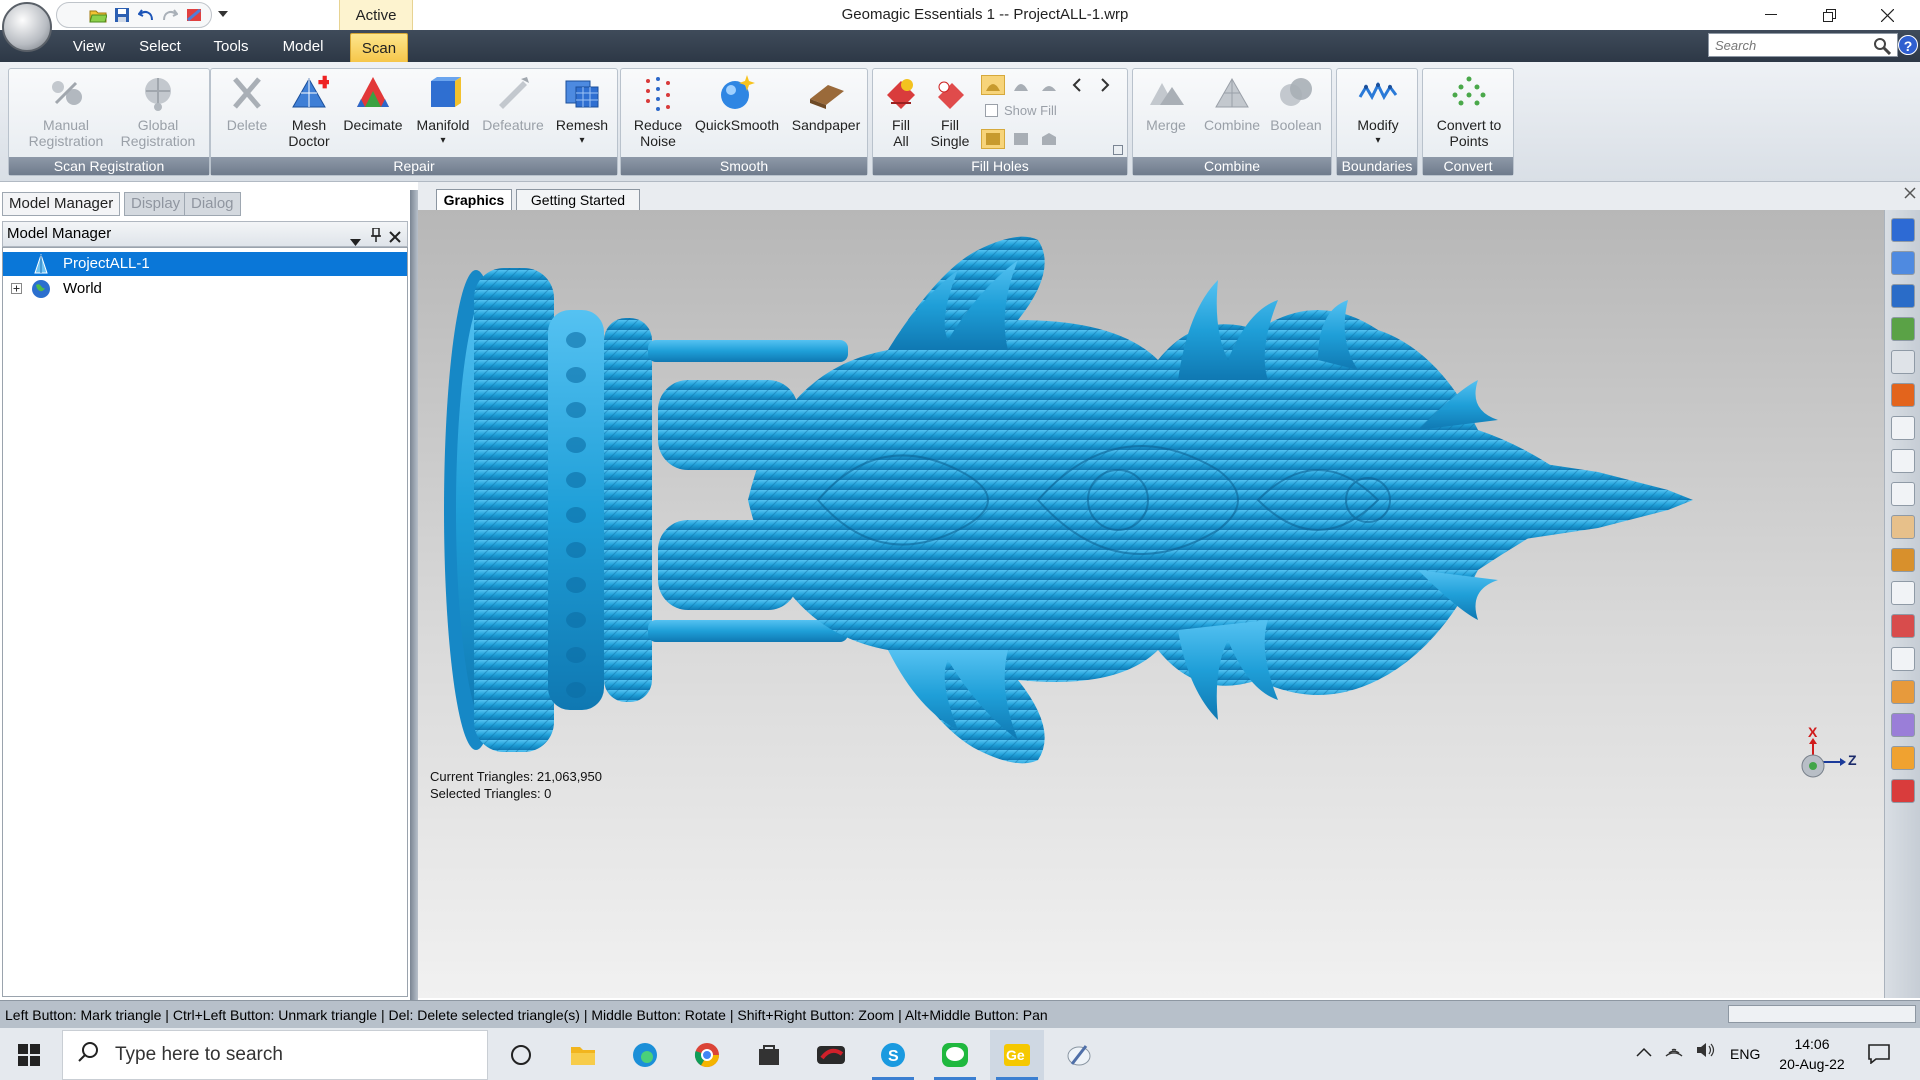 The height and width of the screenshot is (1080, 1920). I want to click on customize-toolbar-icon, so click(223, 14).